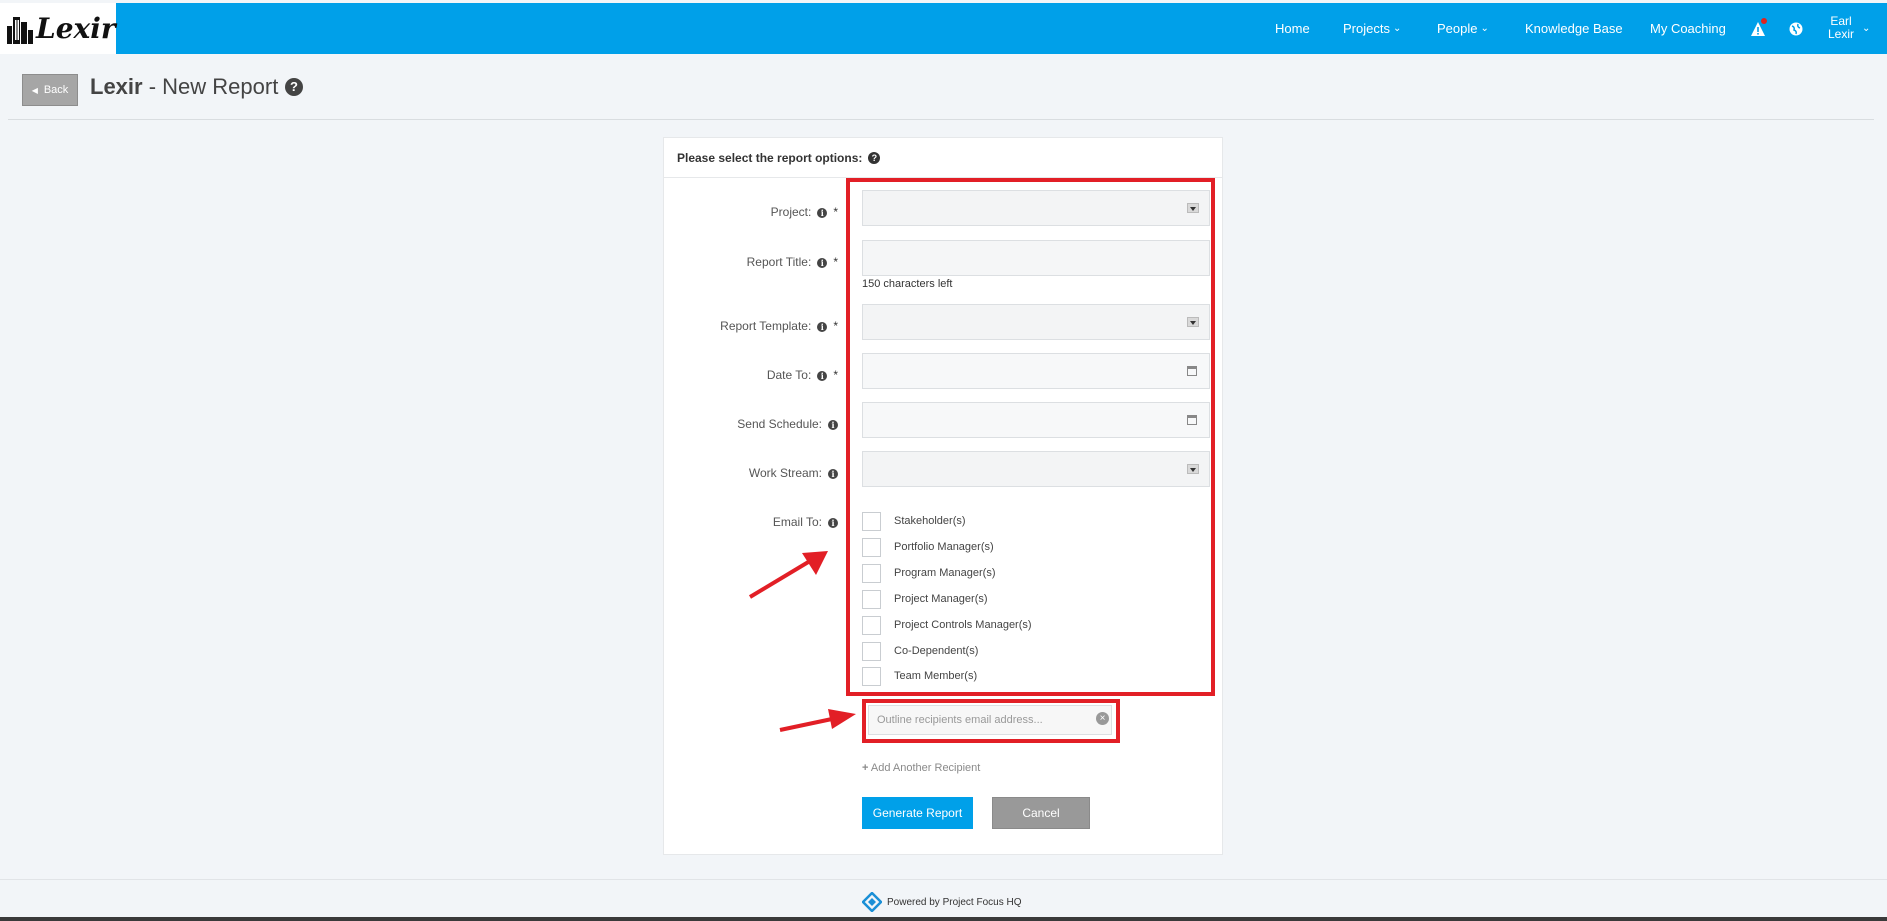  I want to click on nav-my-coaching: My Coaching, so click(1688, 28).